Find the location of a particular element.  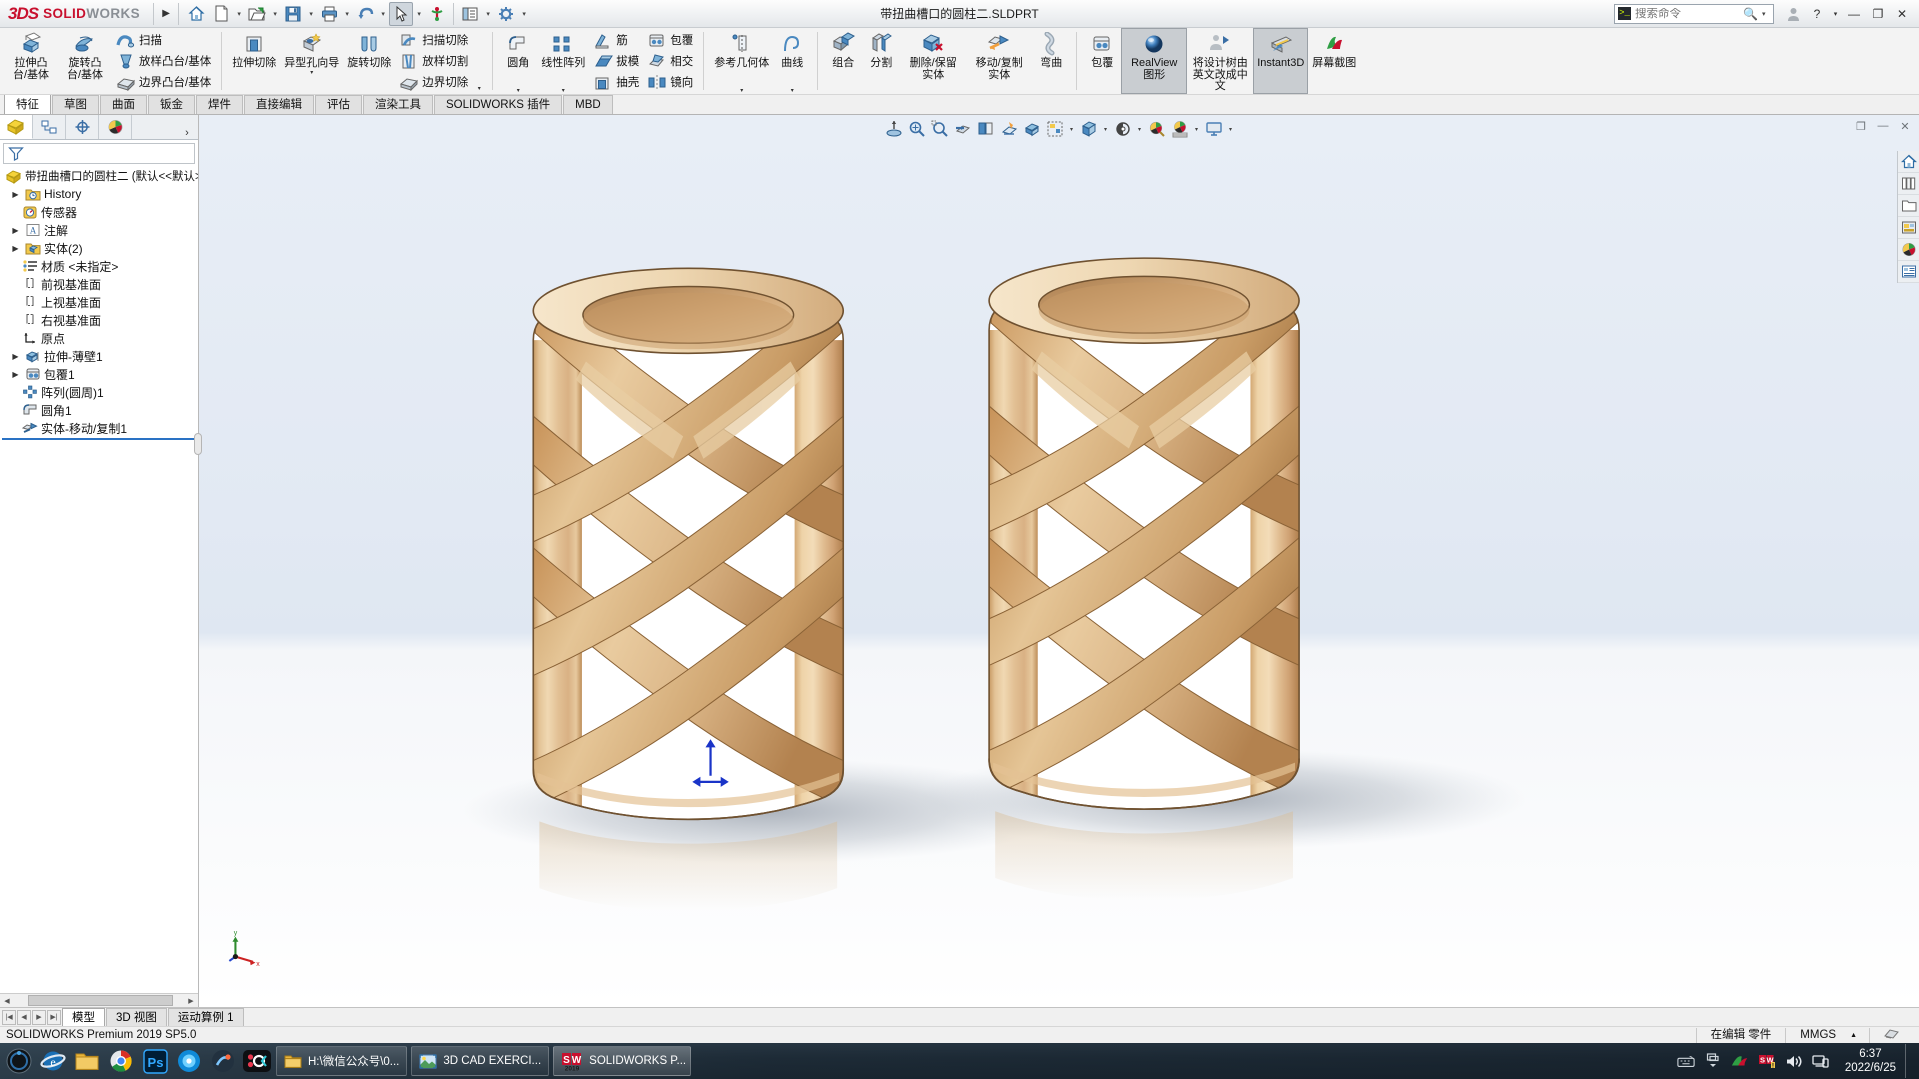

delete-keep-body-command: 删除/保留实体 is located at coordinates (933, 61).